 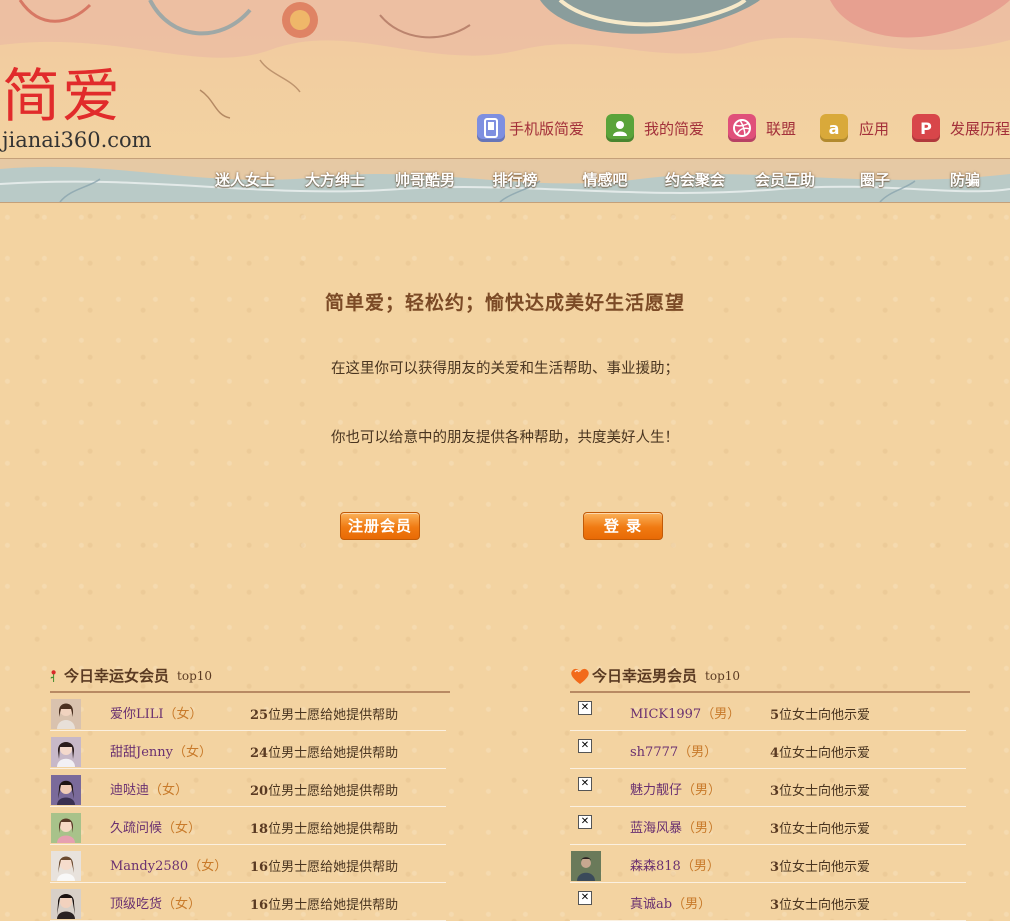 What do you see at coordinates (673, 750) in the screenshot?
I see `member-name: sh7777（男）` at bounding box center [673, 750].